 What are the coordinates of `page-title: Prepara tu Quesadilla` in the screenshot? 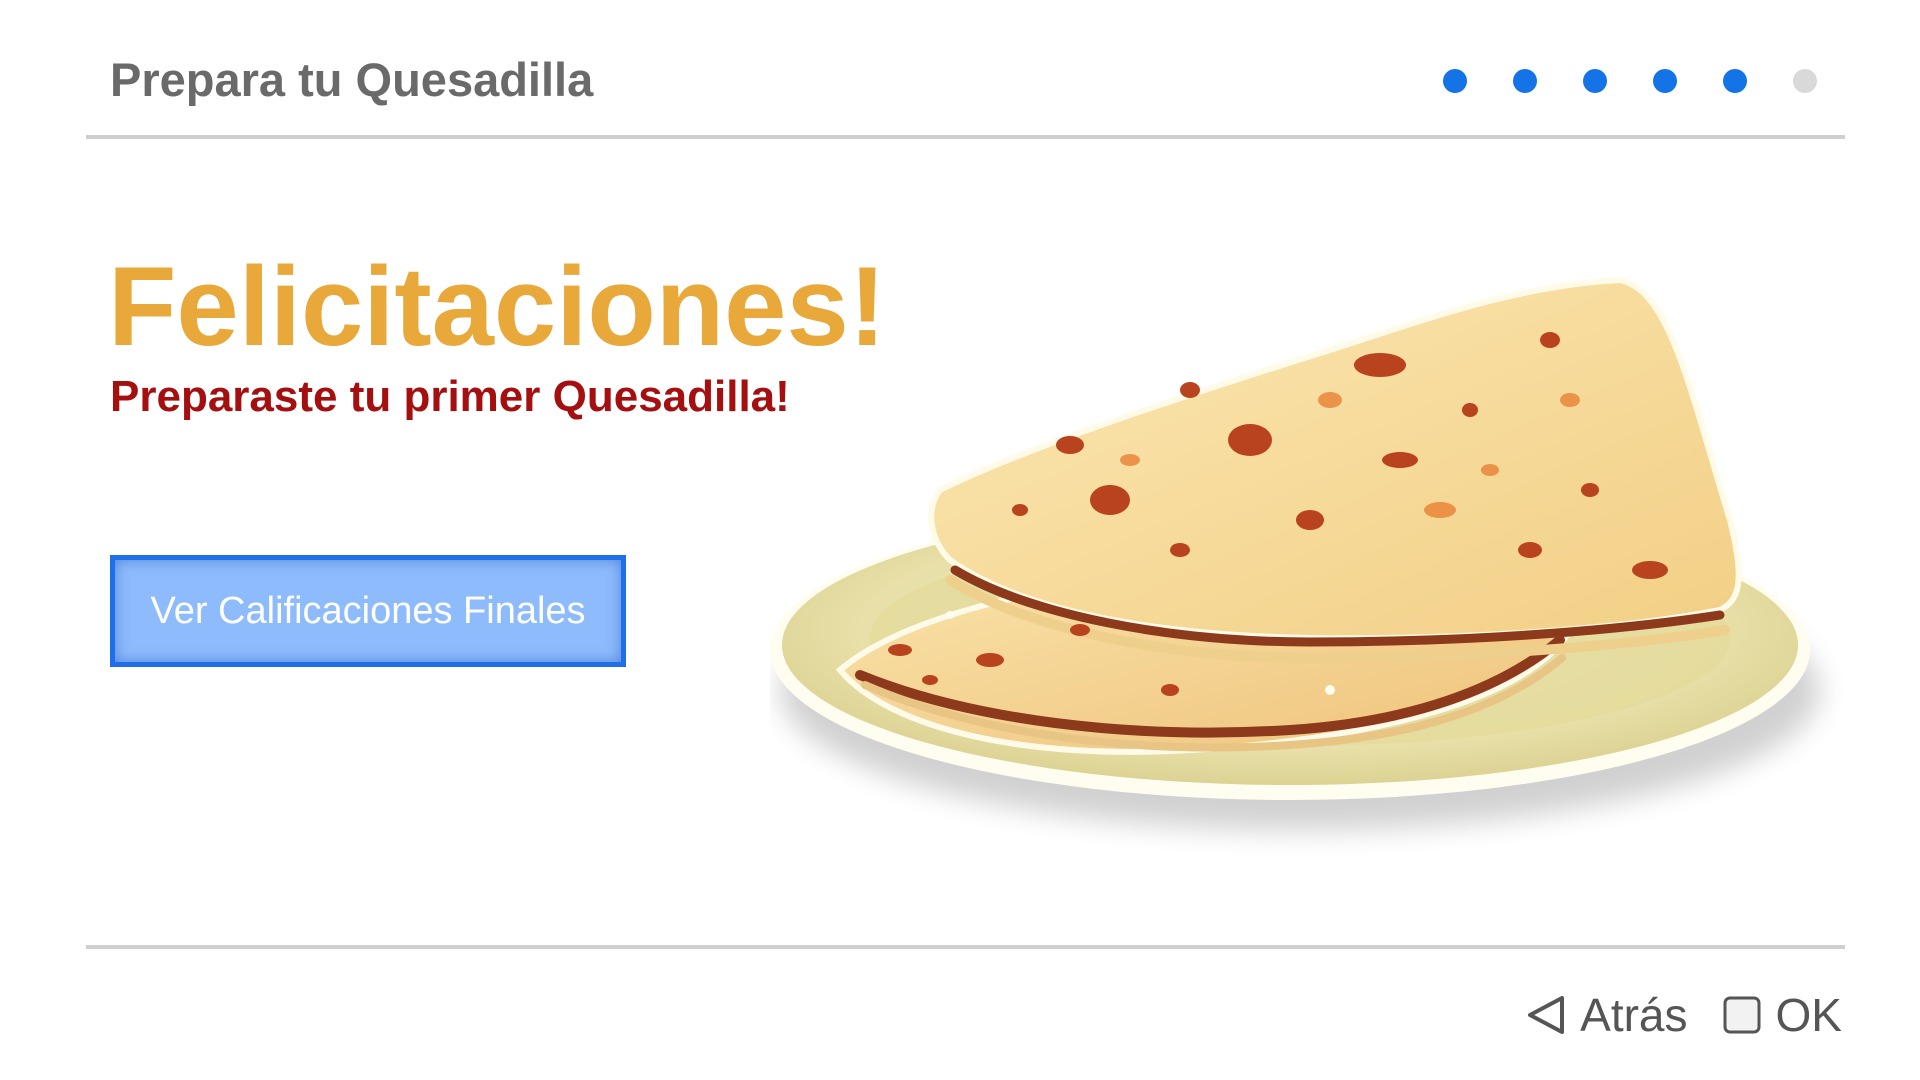 It's located at (352, 79).